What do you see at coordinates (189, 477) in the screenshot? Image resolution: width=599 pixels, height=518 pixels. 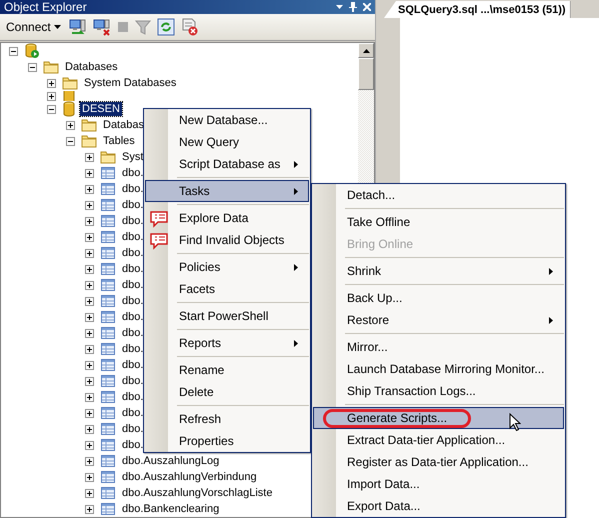 I see `tree-item: dbo.AuszahlungVerbindung` at bounding box center [189, 477].